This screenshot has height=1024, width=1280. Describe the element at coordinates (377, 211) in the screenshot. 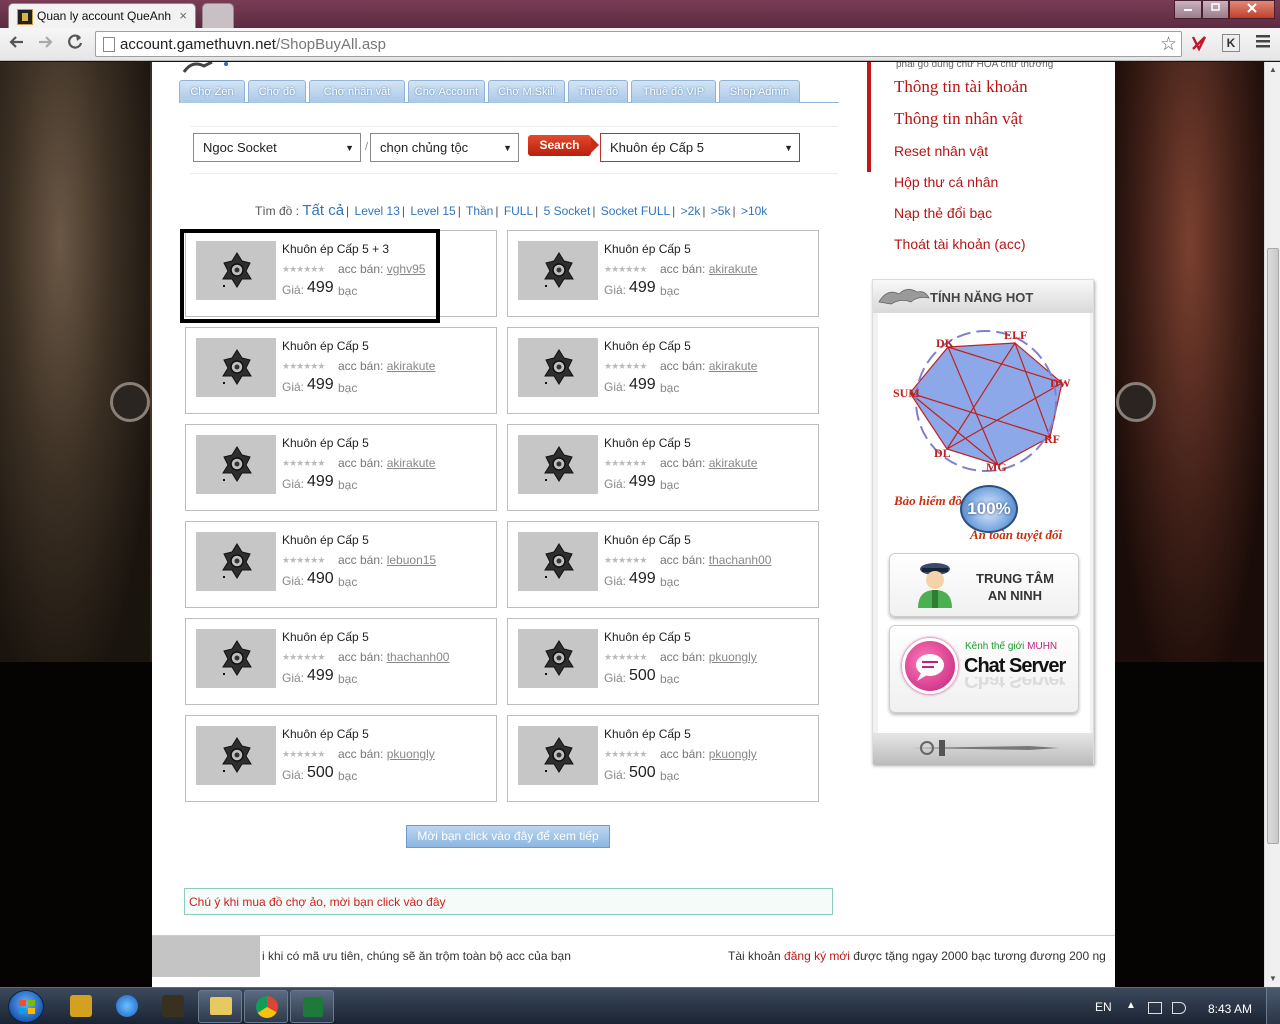

I see `filter-link-level13: Level 13` at that location.